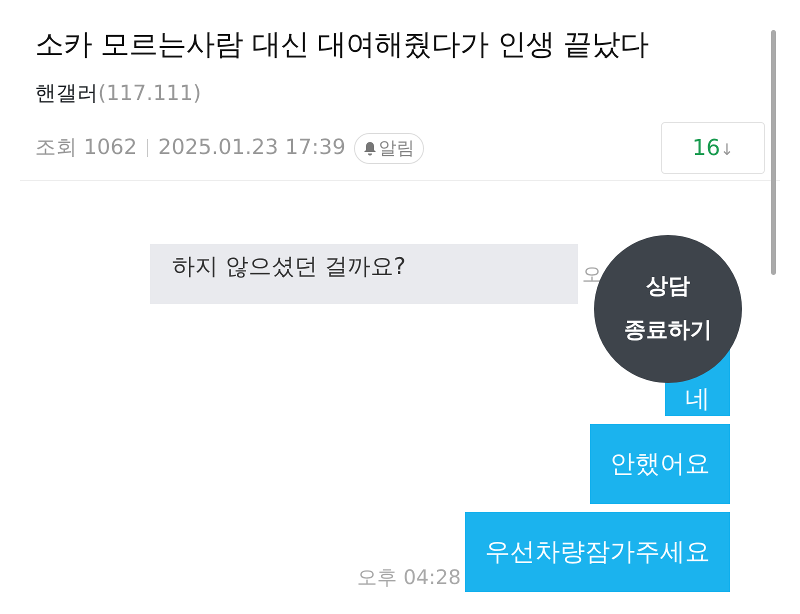 The width and height of the screenshot is (800, 614). What do you see at coordinates (369, 148) in the screenshot?
I see `bell-icon` at bounding box center [369, 148].